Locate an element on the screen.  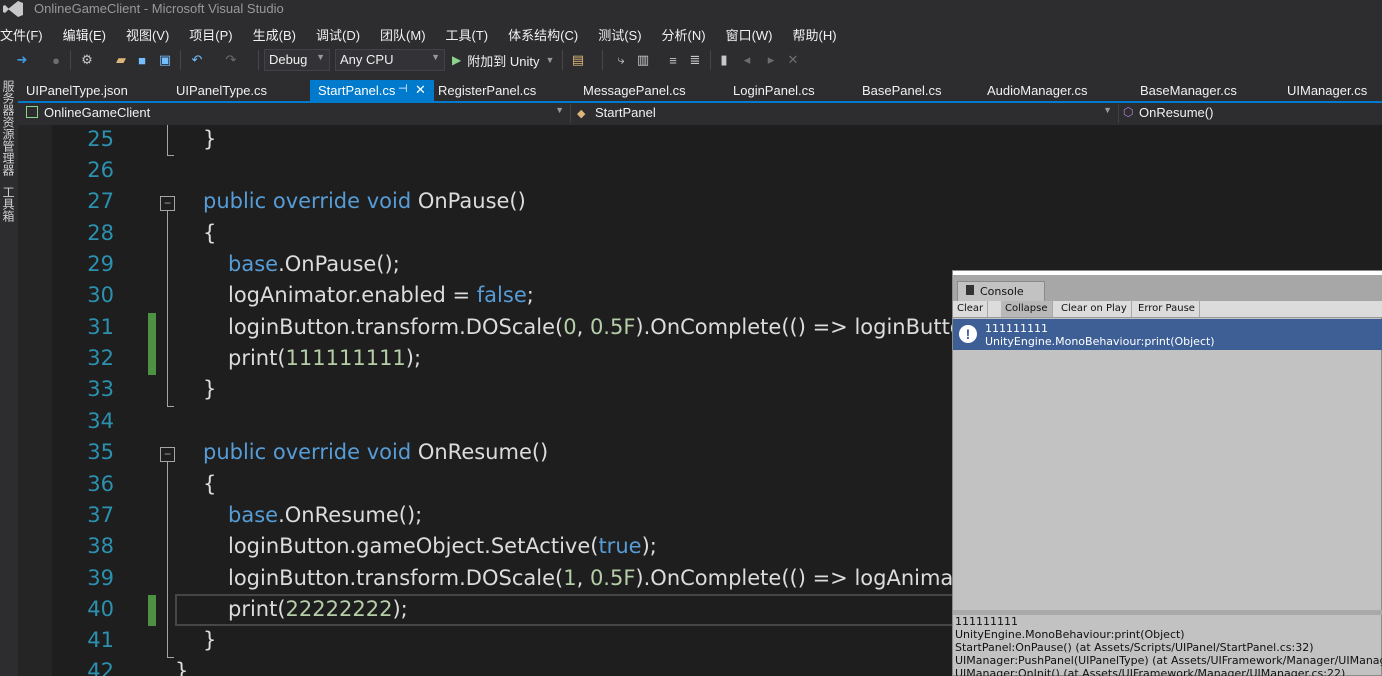
line-number: 28 is located at coordinates (100, 233).